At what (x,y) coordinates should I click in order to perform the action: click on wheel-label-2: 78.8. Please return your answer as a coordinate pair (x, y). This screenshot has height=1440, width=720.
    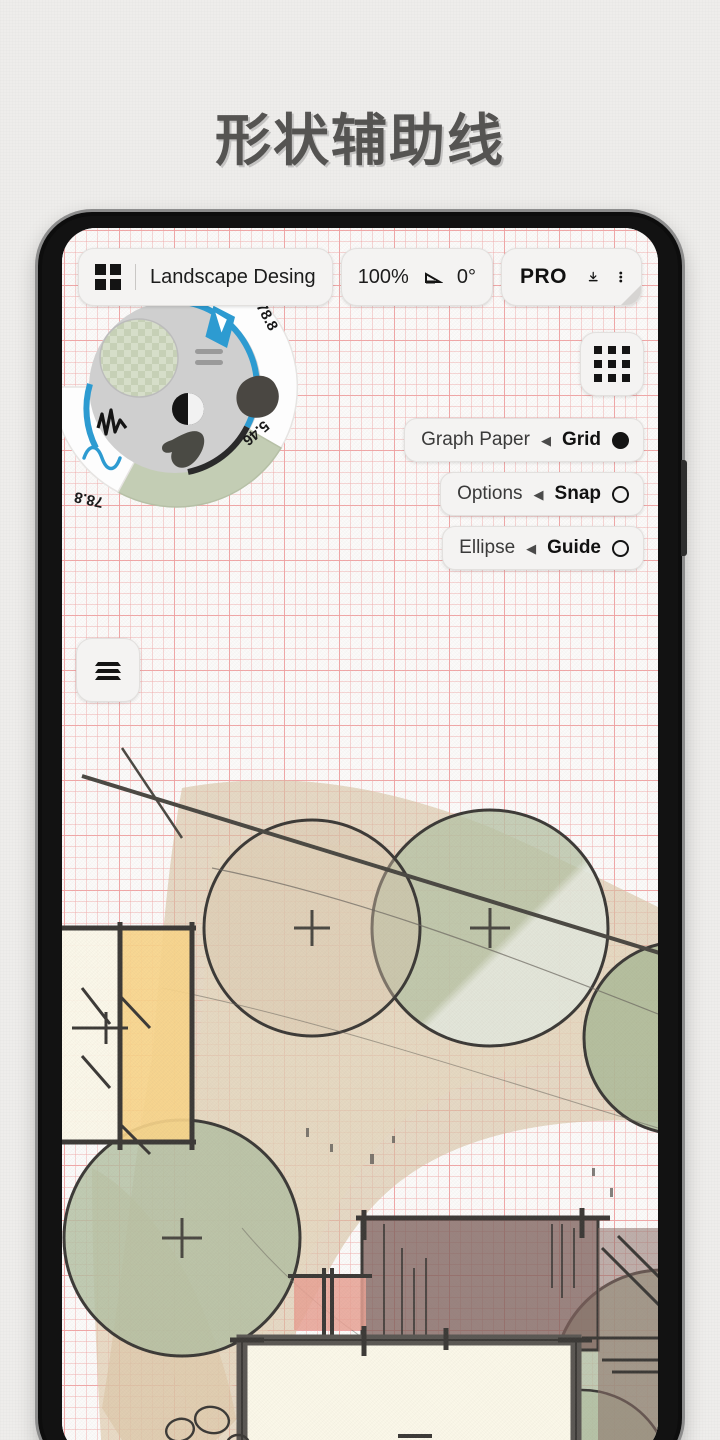
    Looking at the image, I should click on (89, 499).